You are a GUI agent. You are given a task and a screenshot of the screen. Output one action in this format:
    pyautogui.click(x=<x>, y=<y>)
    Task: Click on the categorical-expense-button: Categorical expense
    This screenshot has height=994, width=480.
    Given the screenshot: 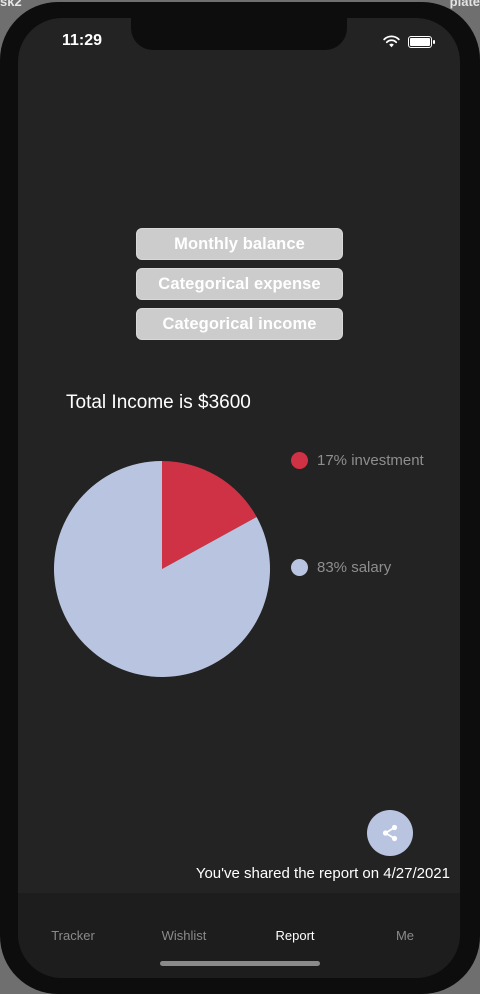 What is the action you would take?
    pyautogui.click(x=239, y=284)
    